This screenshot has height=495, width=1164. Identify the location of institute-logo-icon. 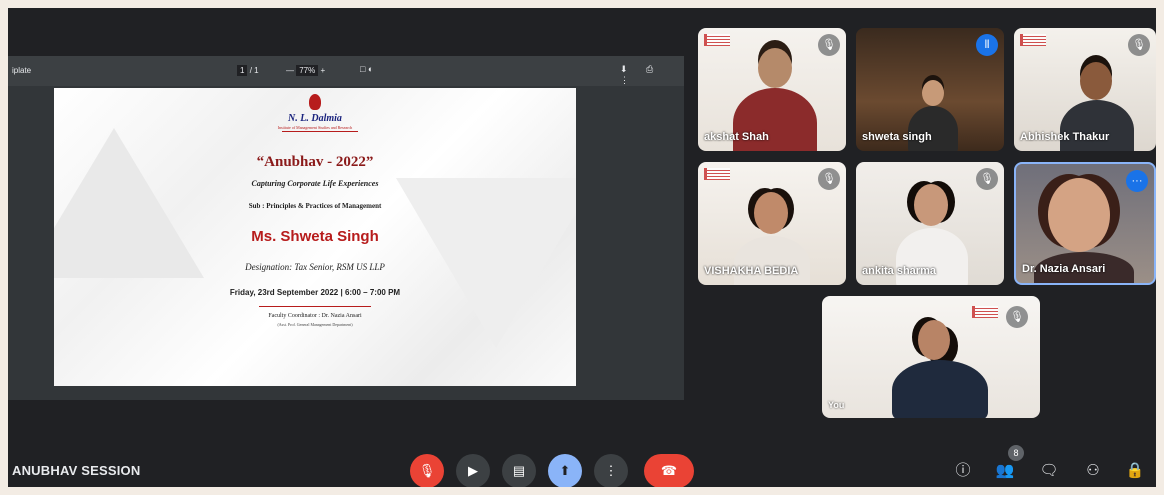
(315, 102).